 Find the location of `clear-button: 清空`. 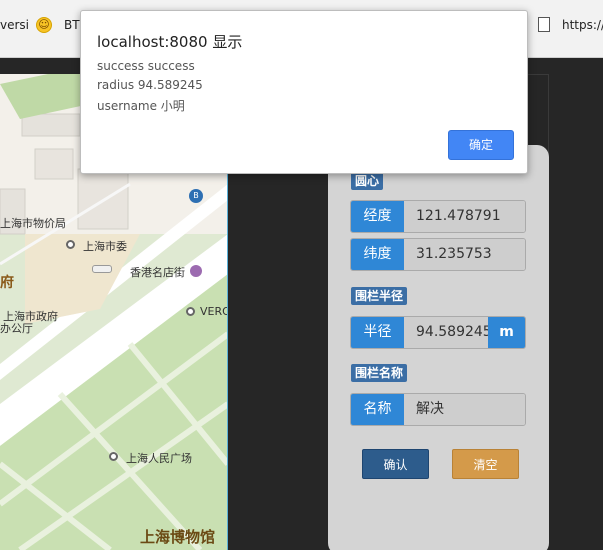

clear-button: 清空 is located at coordinates (485, 464).